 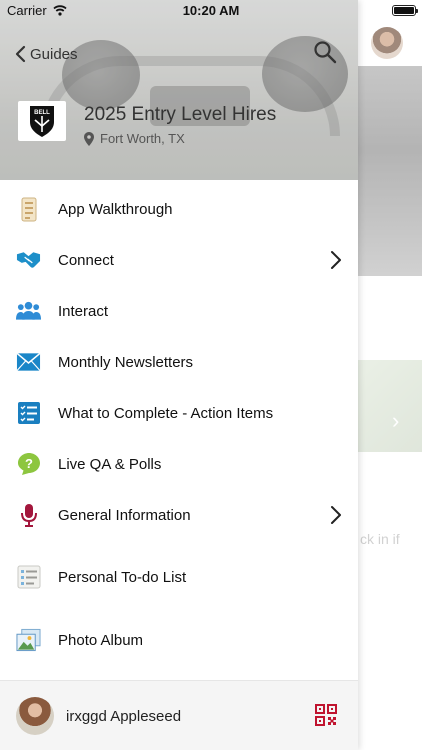 I want to click on menu-item-connect: Connect, so click(x=179, y=260).